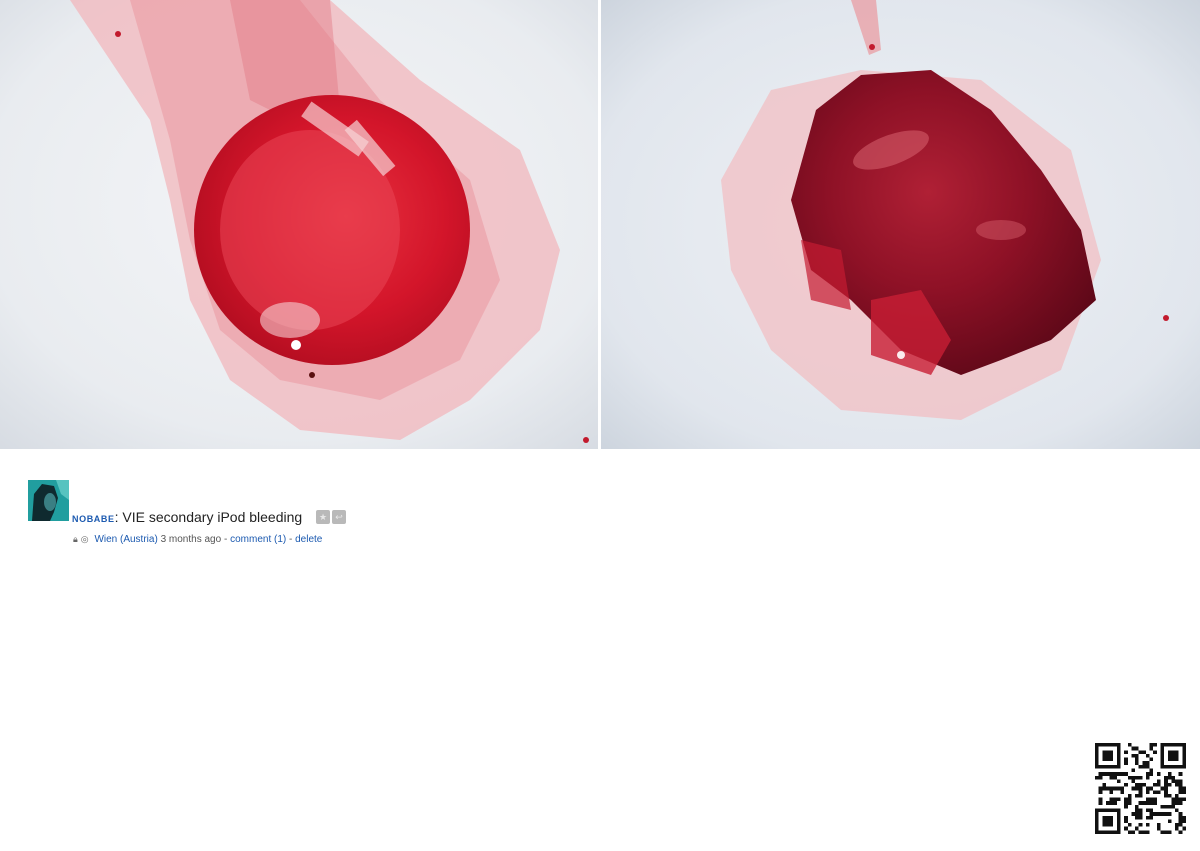 This screenshot has width=1200, height=851. Describe the element at coordinates (1140, 788) in the screenshot. I see `qr-code` at that location.